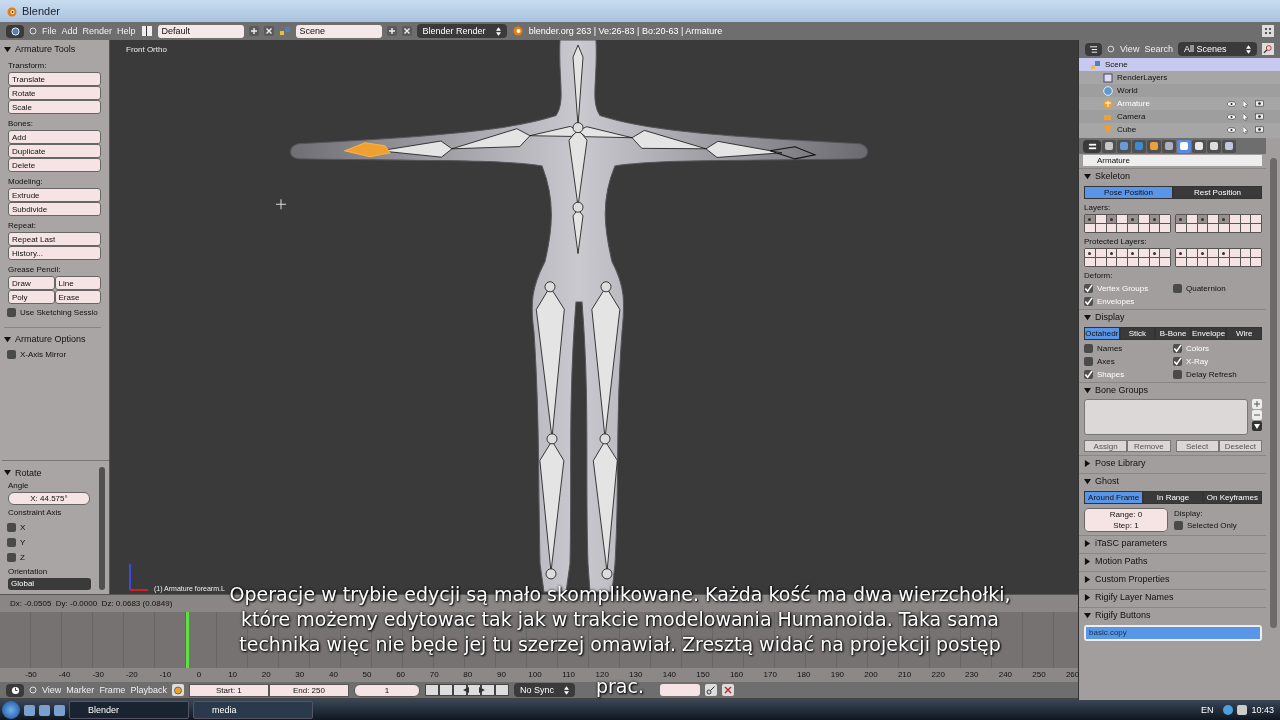  What do you see at coordinates (1179, 116) in the screenshot?
I see `outliner-item: Camera` at bounding box center [1179, 116].